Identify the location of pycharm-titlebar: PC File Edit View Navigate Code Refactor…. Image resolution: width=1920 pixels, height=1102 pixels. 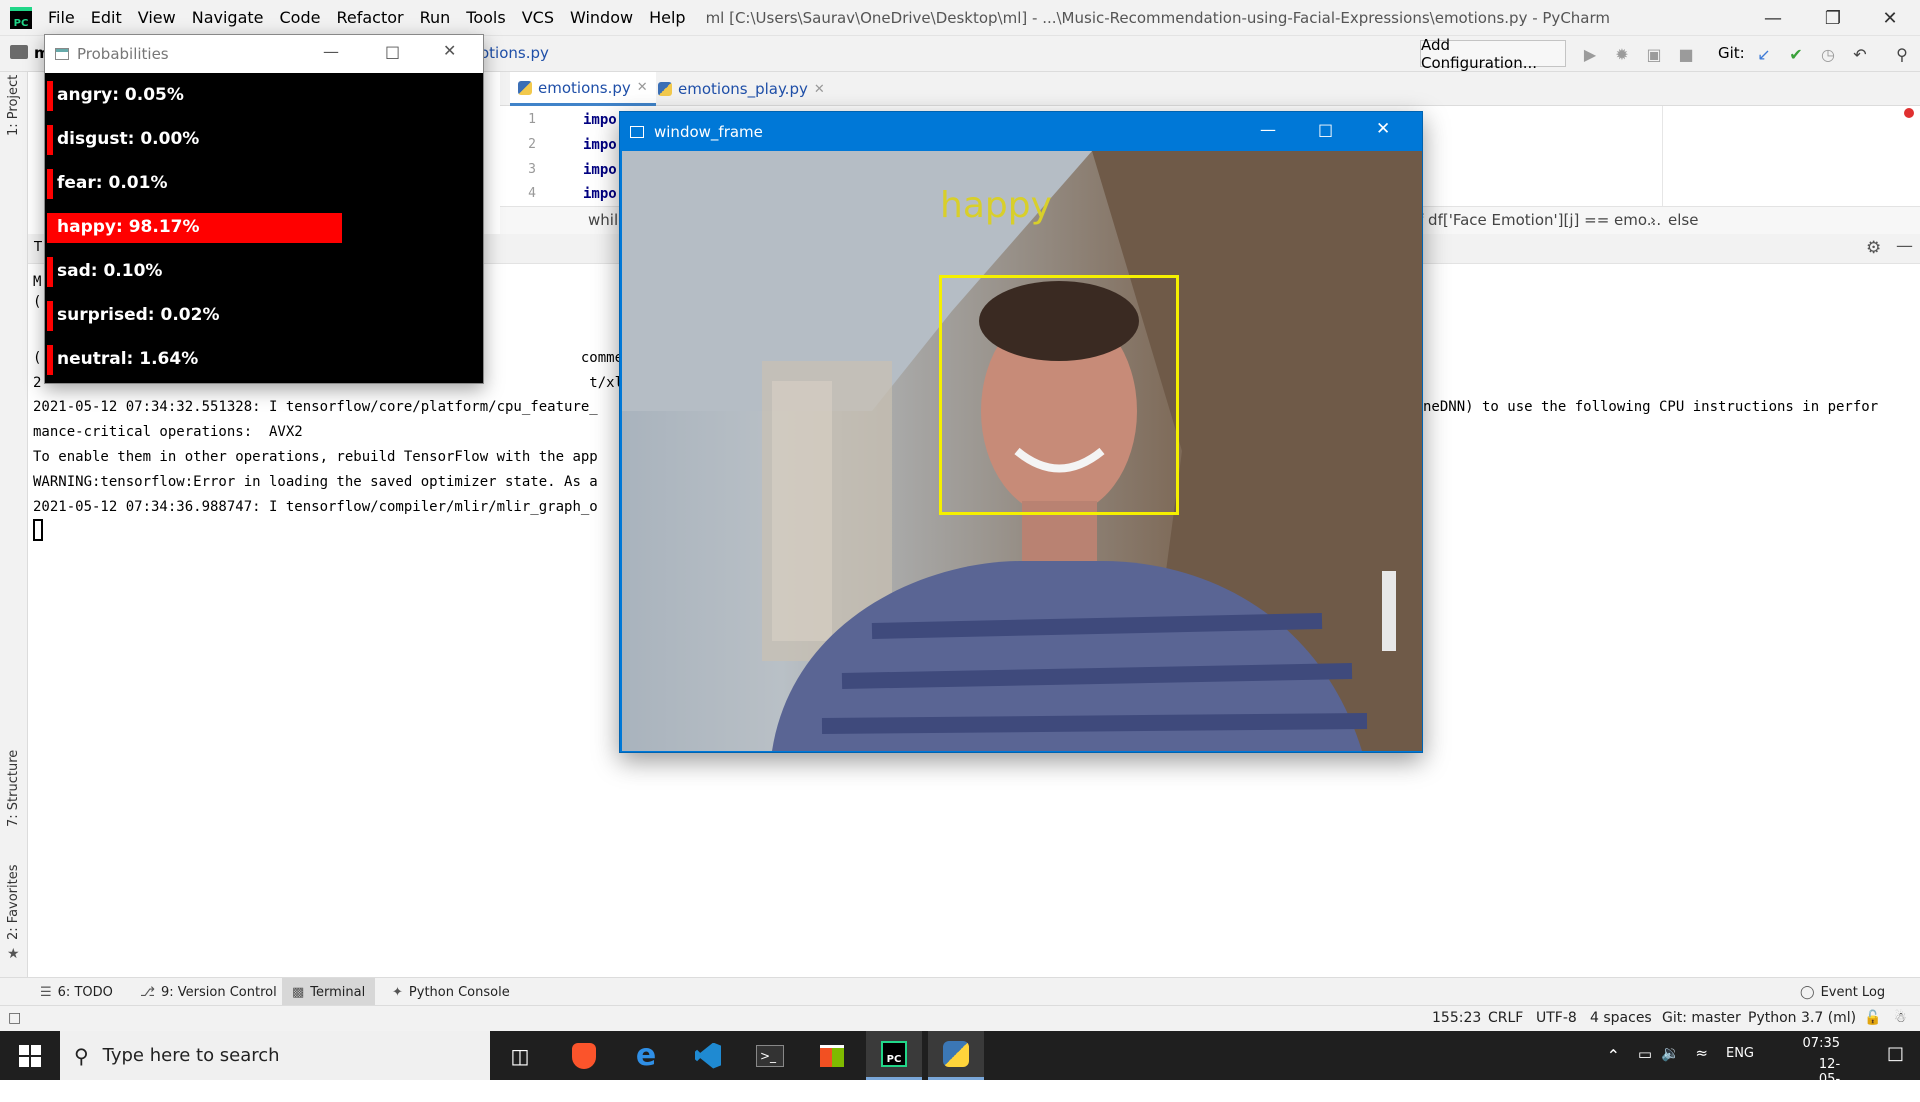
(960, 18).